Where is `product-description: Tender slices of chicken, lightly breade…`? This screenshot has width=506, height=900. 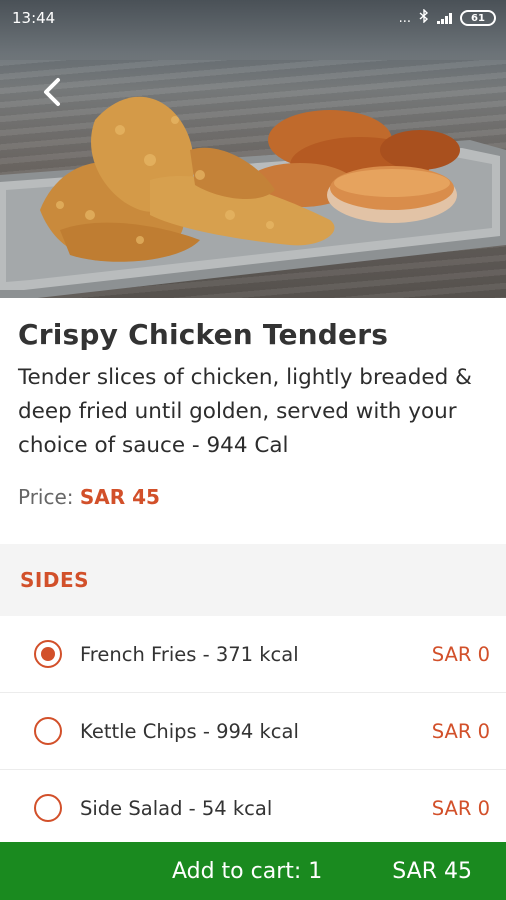 product-description: Tender slices of chicken, lightly breade… is located at coordinates (245, 411).